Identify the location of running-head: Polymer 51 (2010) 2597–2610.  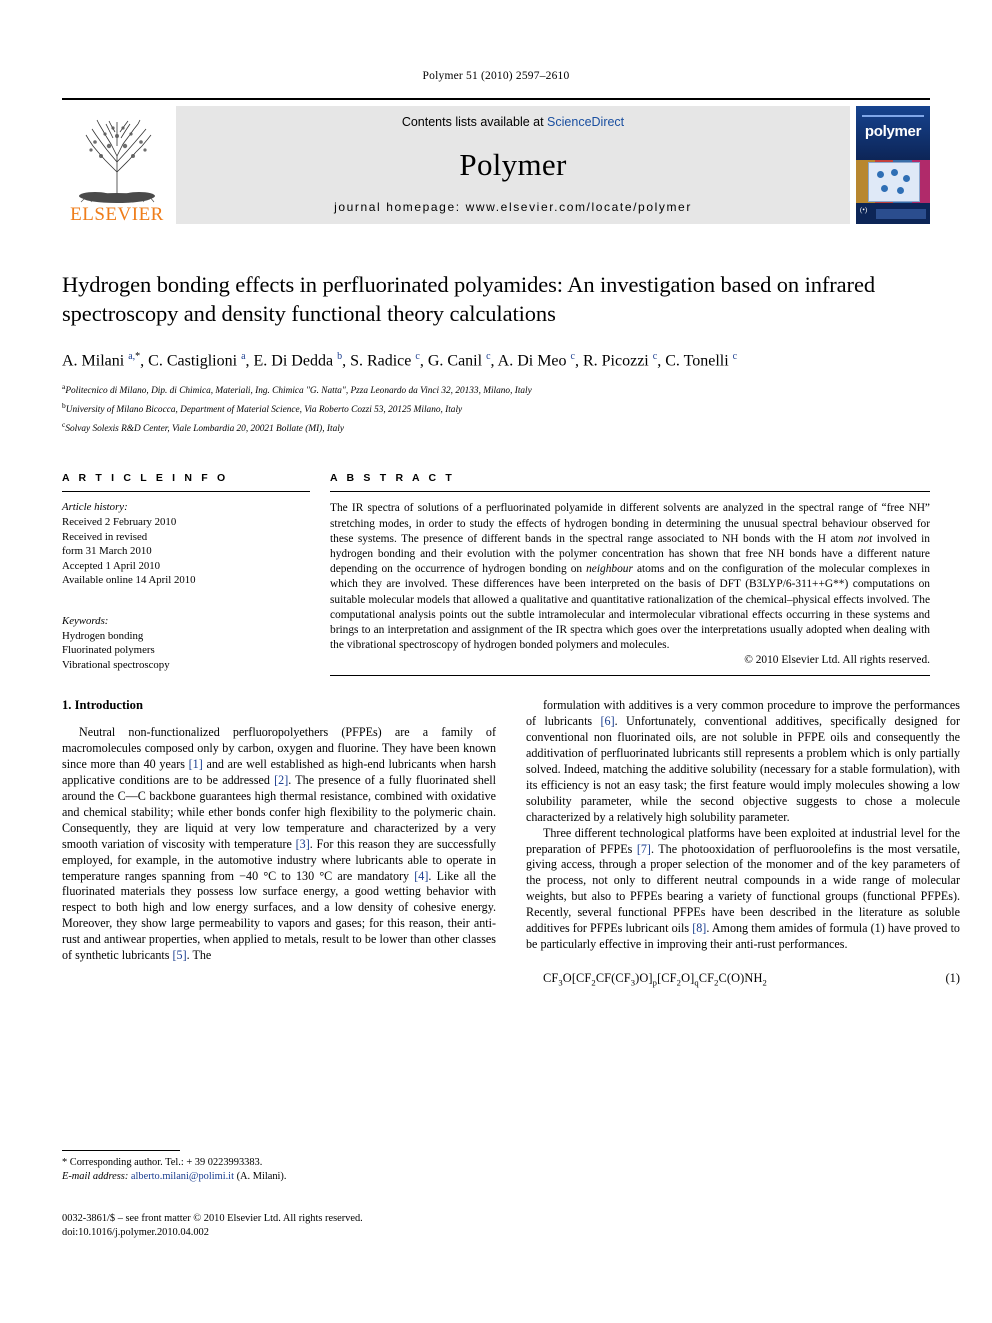
(496, 76).